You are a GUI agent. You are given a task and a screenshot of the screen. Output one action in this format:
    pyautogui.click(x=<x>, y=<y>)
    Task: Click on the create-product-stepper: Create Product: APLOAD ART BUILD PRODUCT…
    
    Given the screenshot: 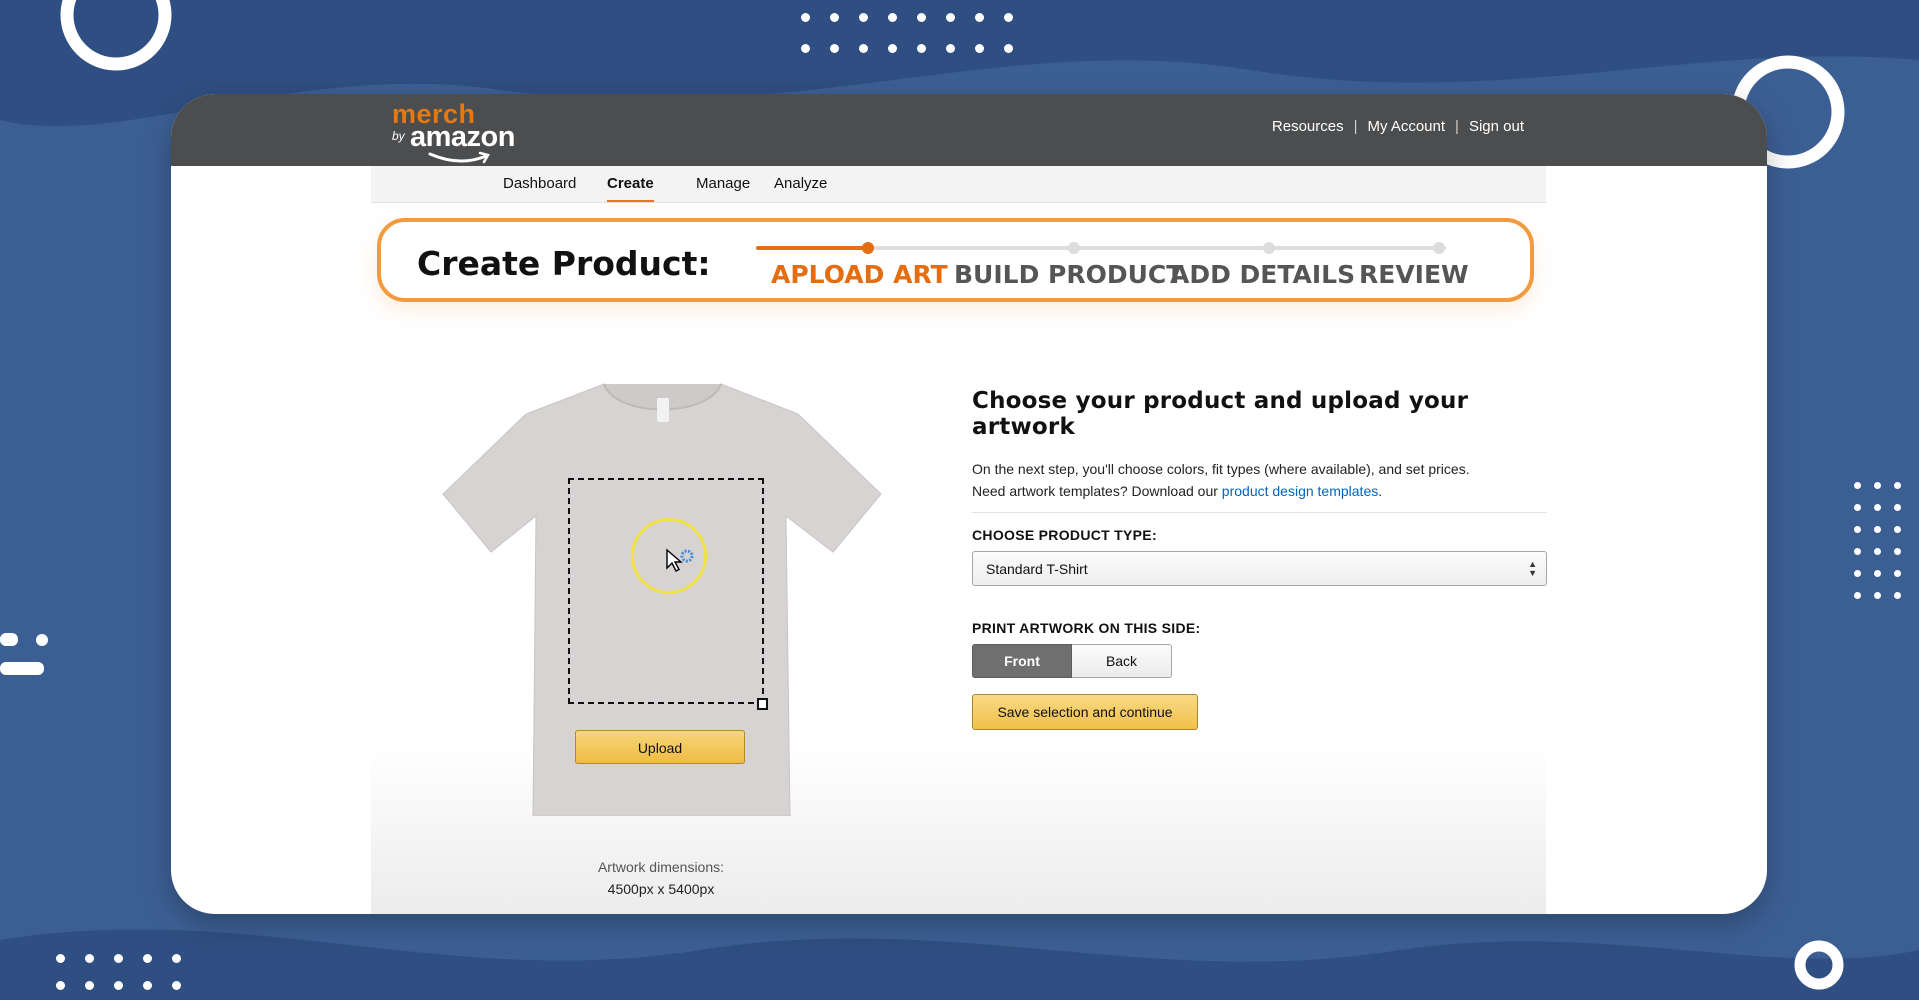 What is the action you would take?
    pyautogui.click(x=955, y=260)
    